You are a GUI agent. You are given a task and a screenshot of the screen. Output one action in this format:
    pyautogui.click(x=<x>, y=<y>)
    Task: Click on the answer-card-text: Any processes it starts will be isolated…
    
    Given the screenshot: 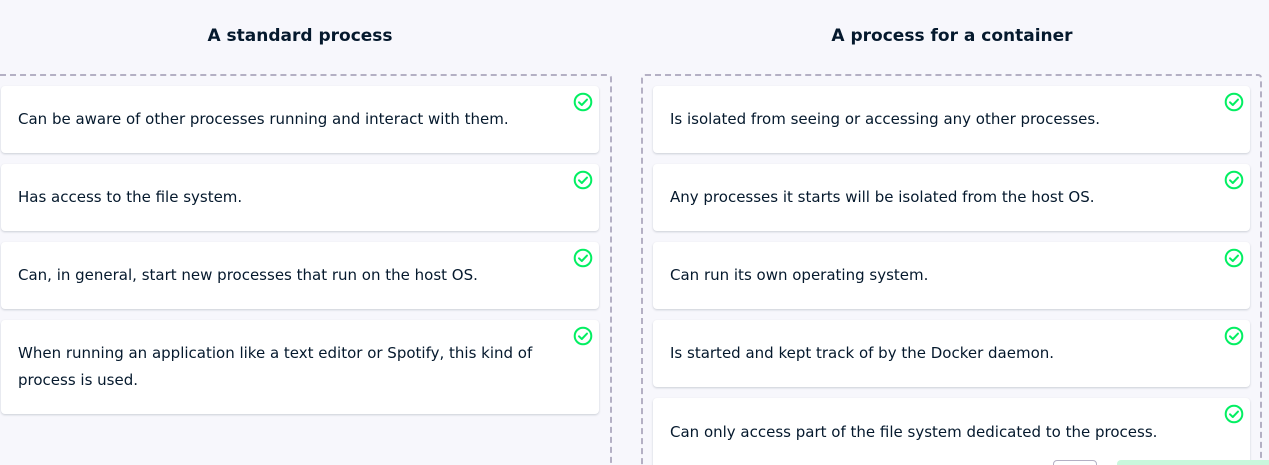 What is the action you would take?
    pyautogui.click(x=882, y=197)
    